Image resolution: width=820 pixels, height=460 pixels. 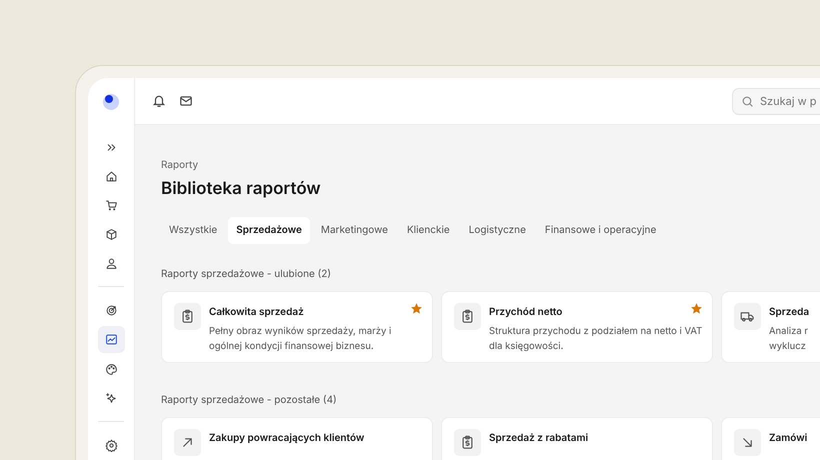 What do you see at coordinates (186, 101) in the screenshot?
I see `mail-icon` at bounding box center [186, 101].